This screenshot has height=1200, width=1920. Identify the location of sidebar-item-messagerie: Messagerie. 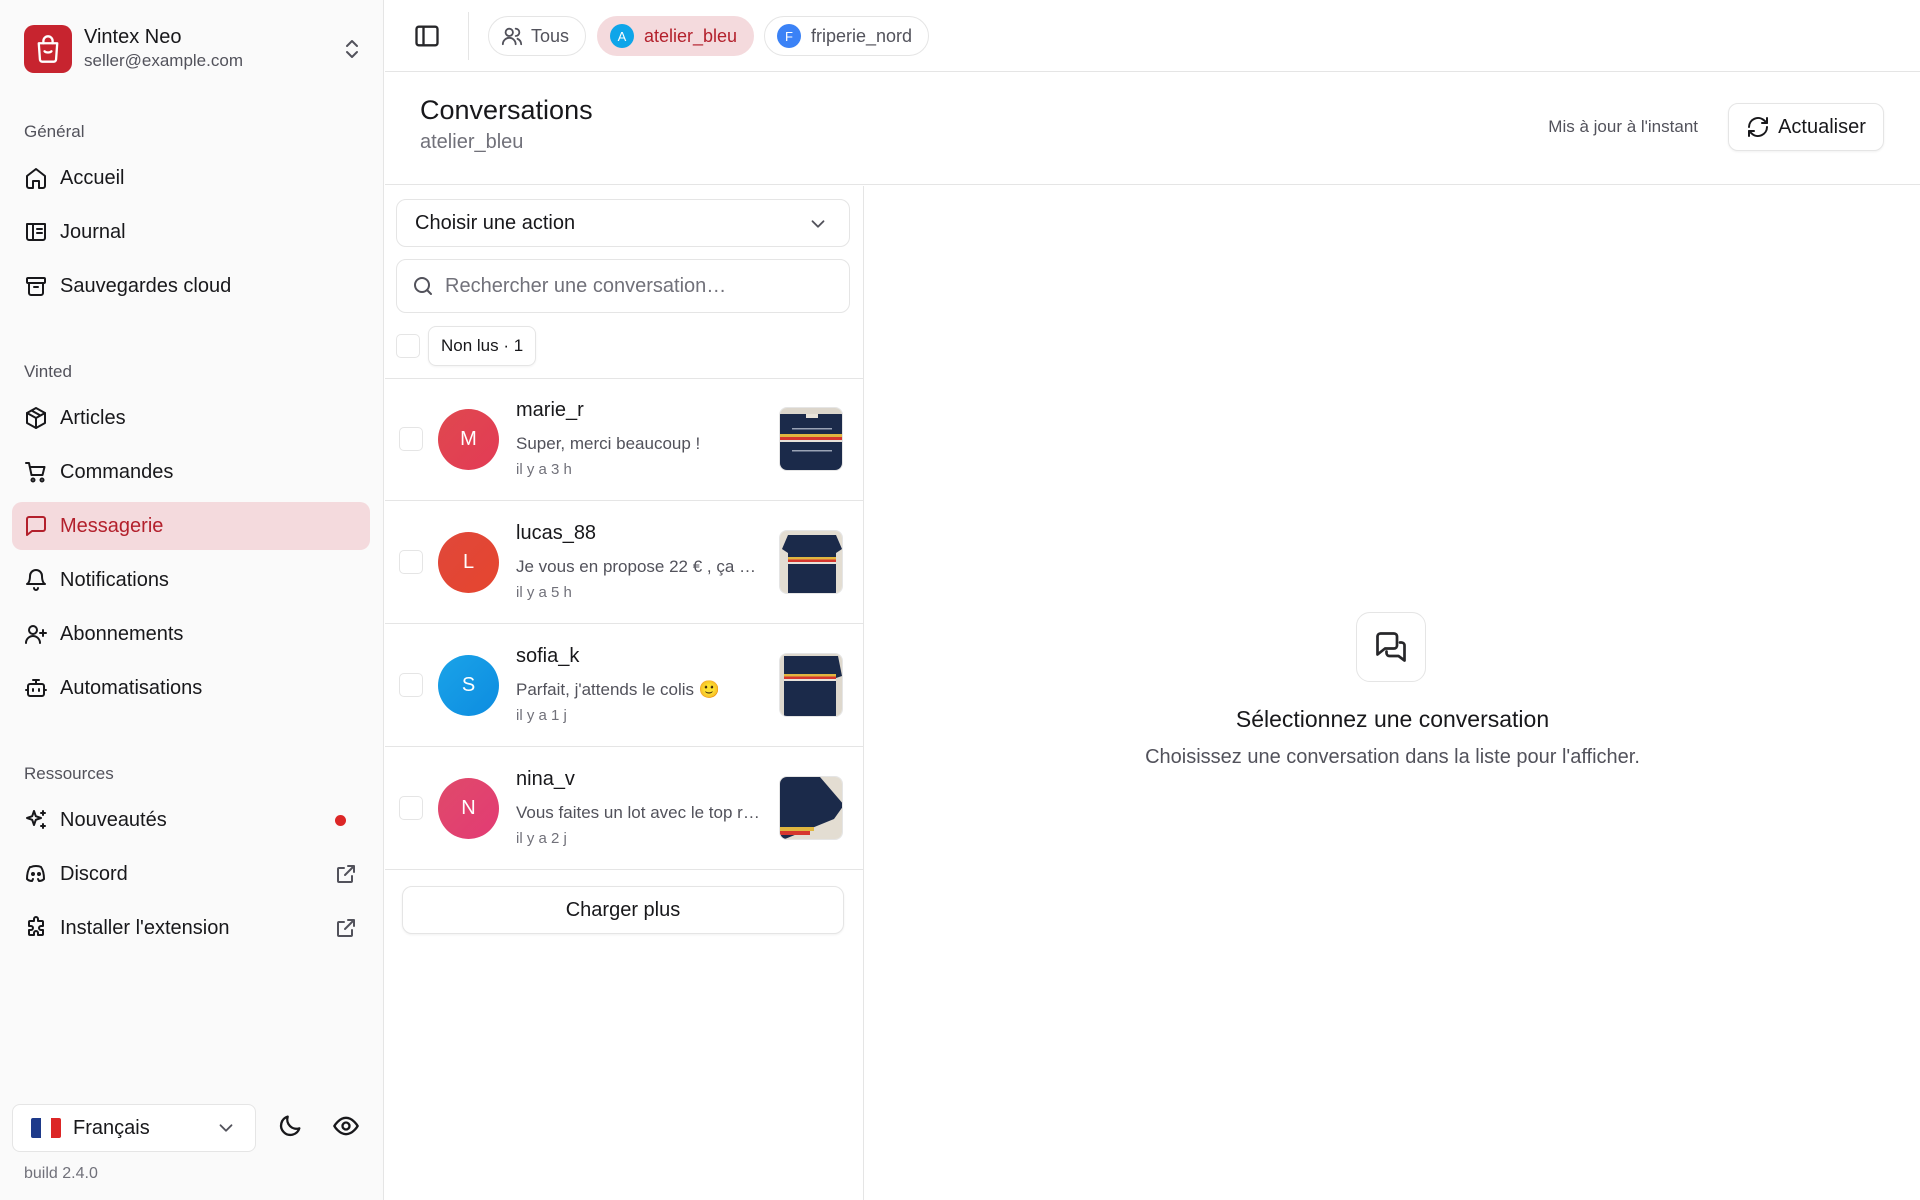
(191, 526).